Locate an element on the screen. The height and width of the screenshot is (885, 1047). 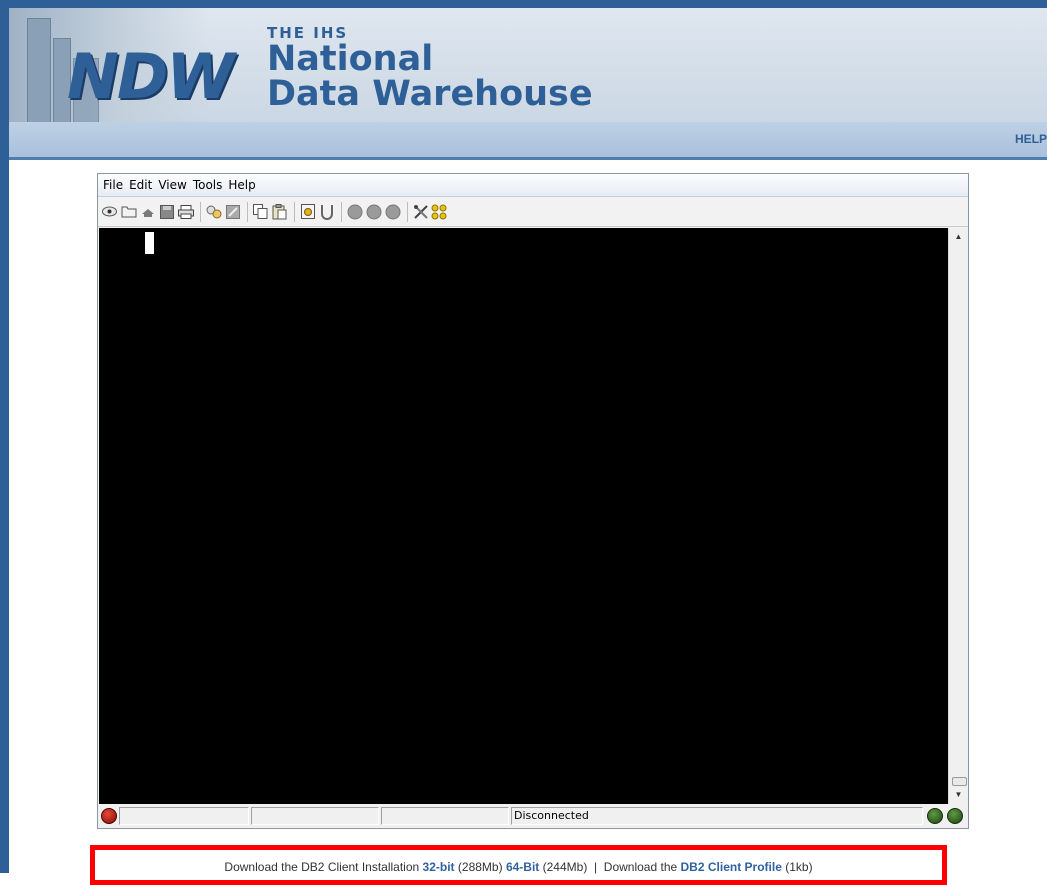
menu-bar: File Edit View Tools Help is located at coordinates (533, 185).